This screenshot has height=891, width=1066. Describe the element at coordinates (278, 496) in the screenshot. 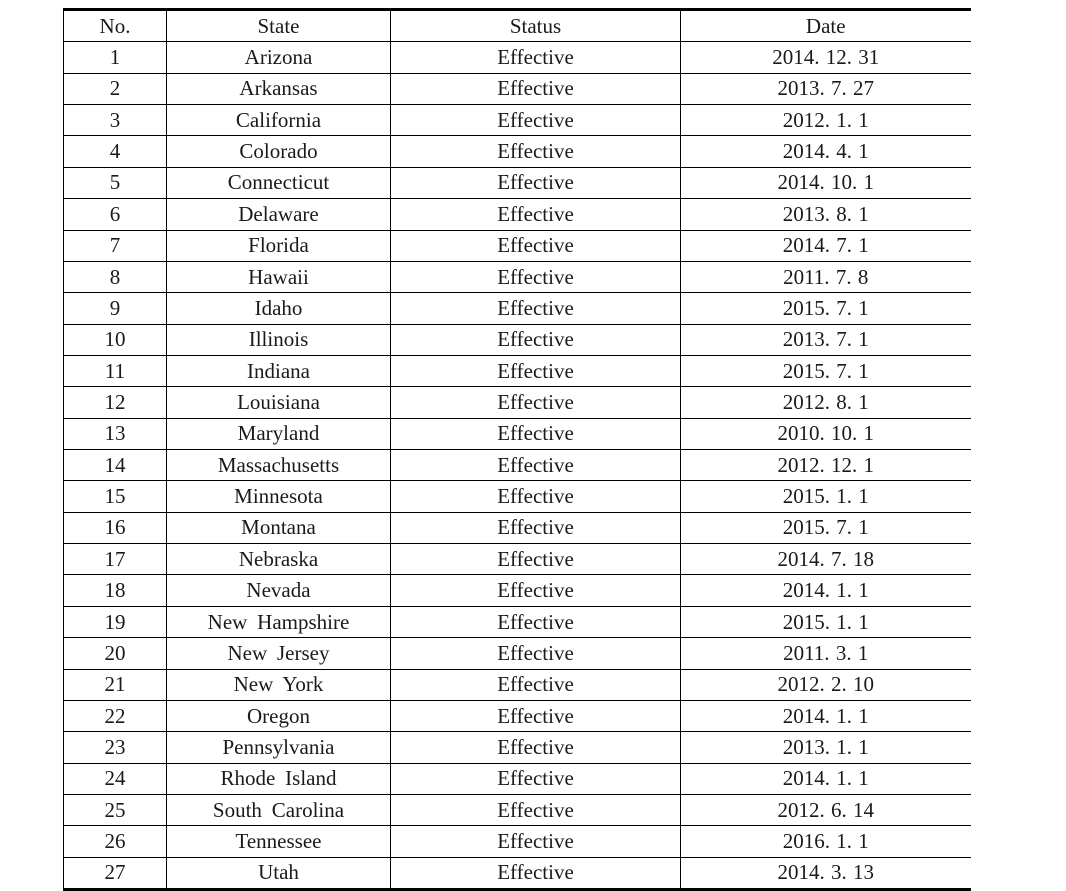

I see `cell-state: Minnesota` at that location.